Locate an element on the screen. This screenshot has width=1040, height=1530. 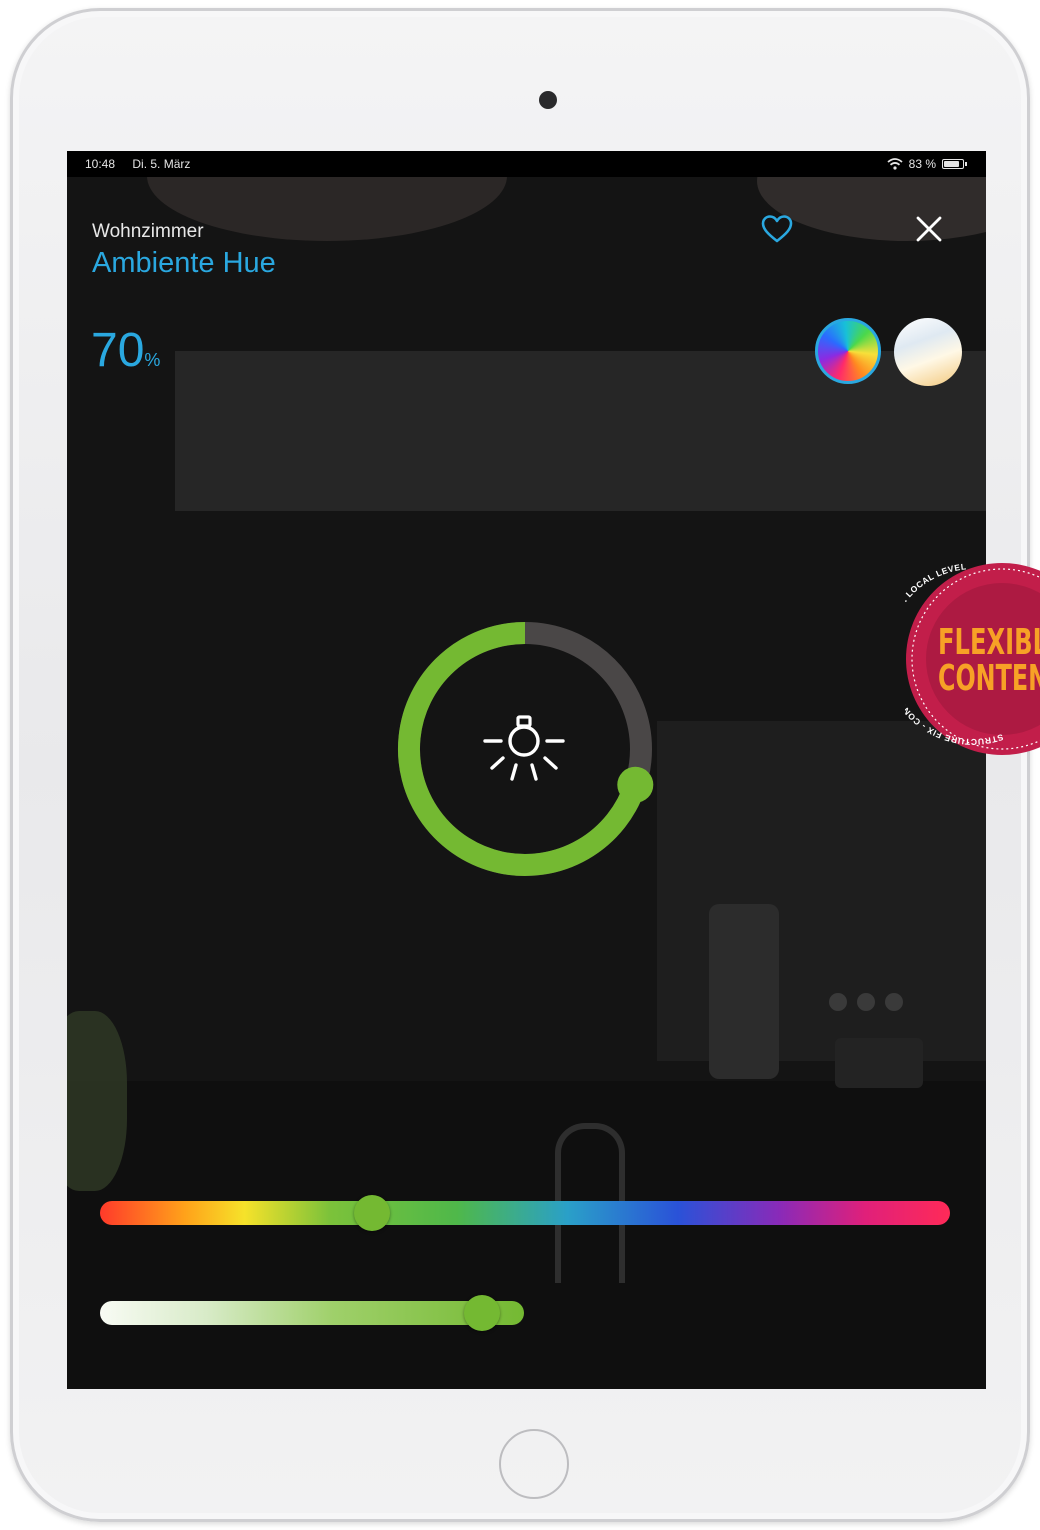
kitchen-device is located at coordinates (879, 1063).